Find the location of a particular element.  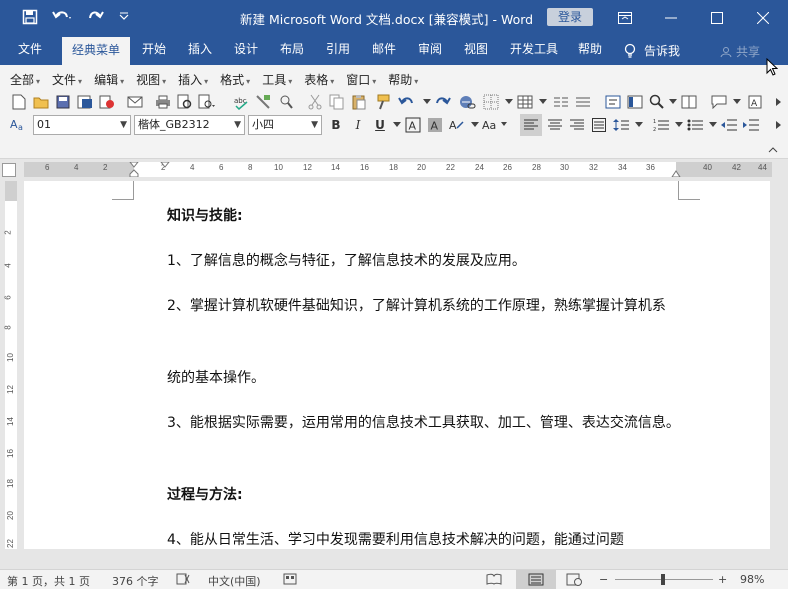

redo-icon is located at coordinates (96, 17).